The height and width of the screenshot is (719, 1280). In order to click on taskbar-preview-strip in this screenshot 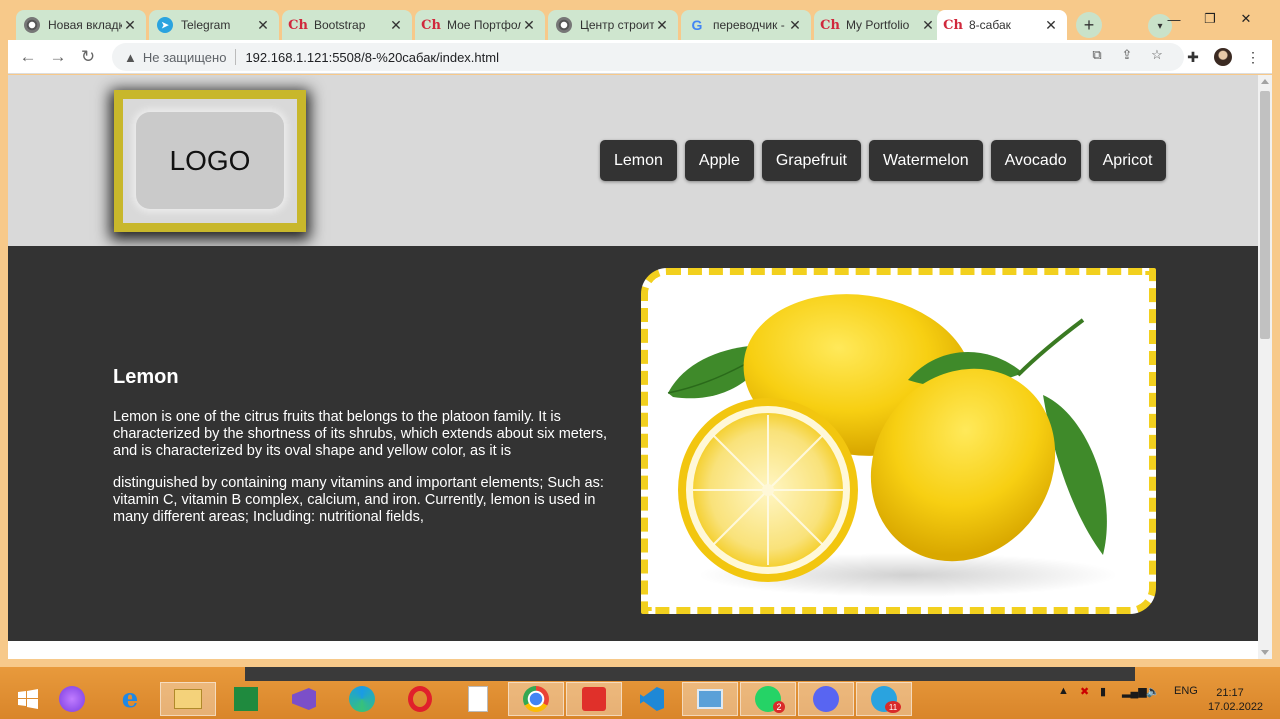, I will do `click(690, 674)`.